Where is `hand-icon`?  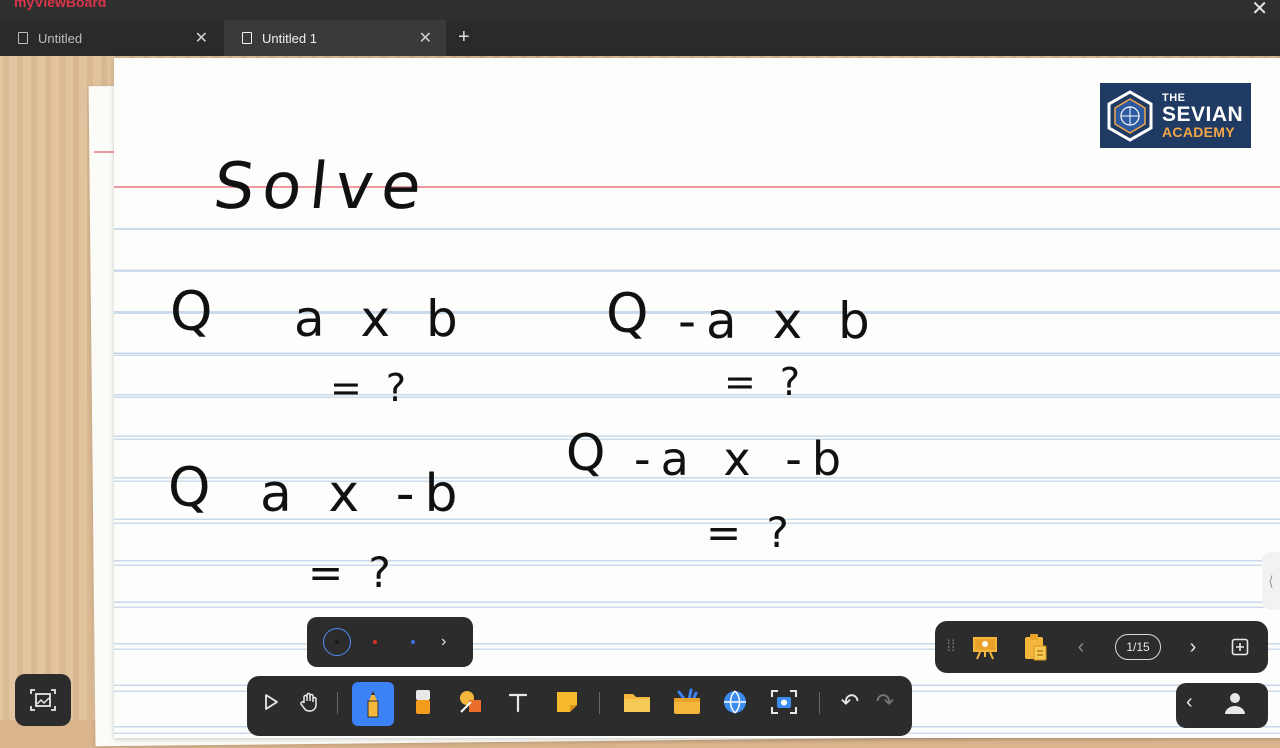
hand-icon is located at coordinates (308, 702).